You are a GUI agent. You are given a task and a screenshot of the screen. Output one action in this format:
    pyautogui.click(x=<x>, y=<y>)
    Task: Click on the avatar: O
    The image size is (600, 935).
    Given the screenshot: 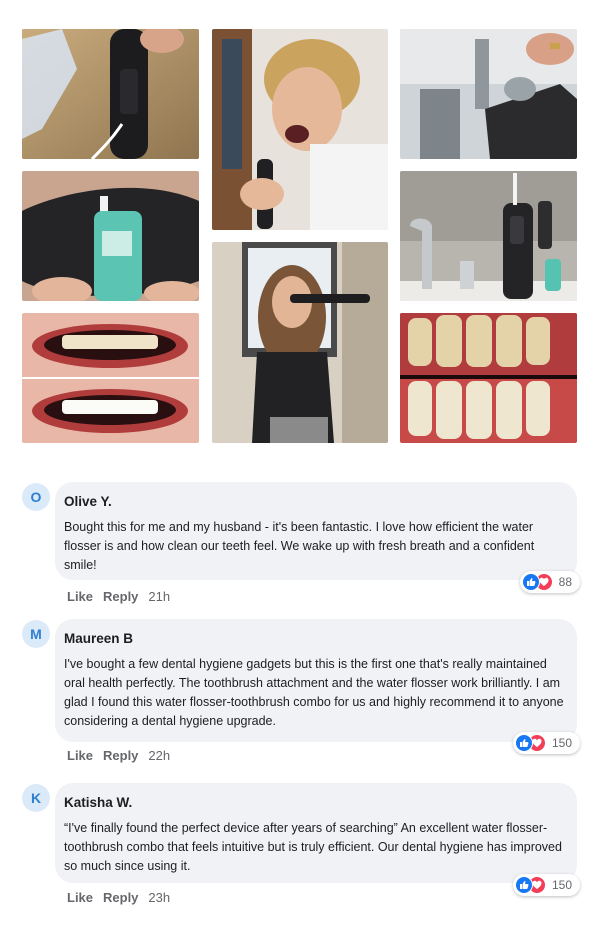 What is the action you would take?
    pyautogui.click(x=36, y=497)
    